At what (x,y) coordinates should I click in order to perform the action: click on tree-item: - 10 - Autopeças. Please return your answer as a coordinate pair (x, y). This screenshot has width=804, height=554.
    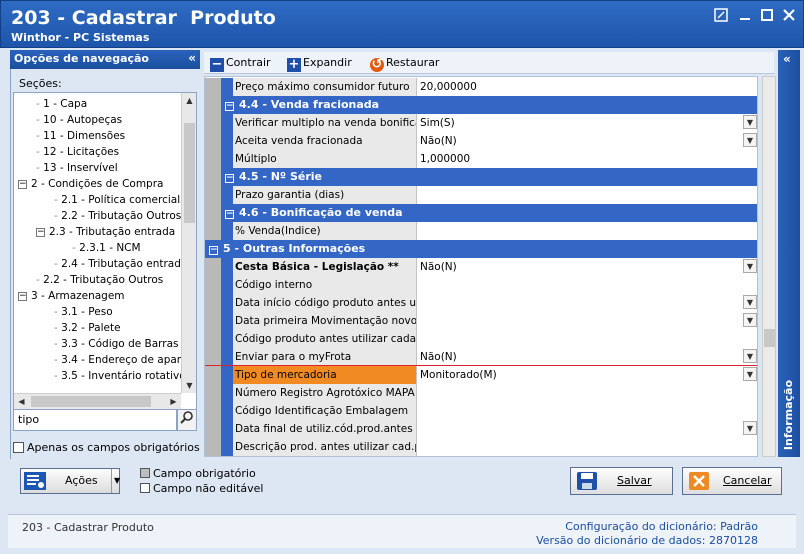
    Looking at the image, I should click on (79, 120).